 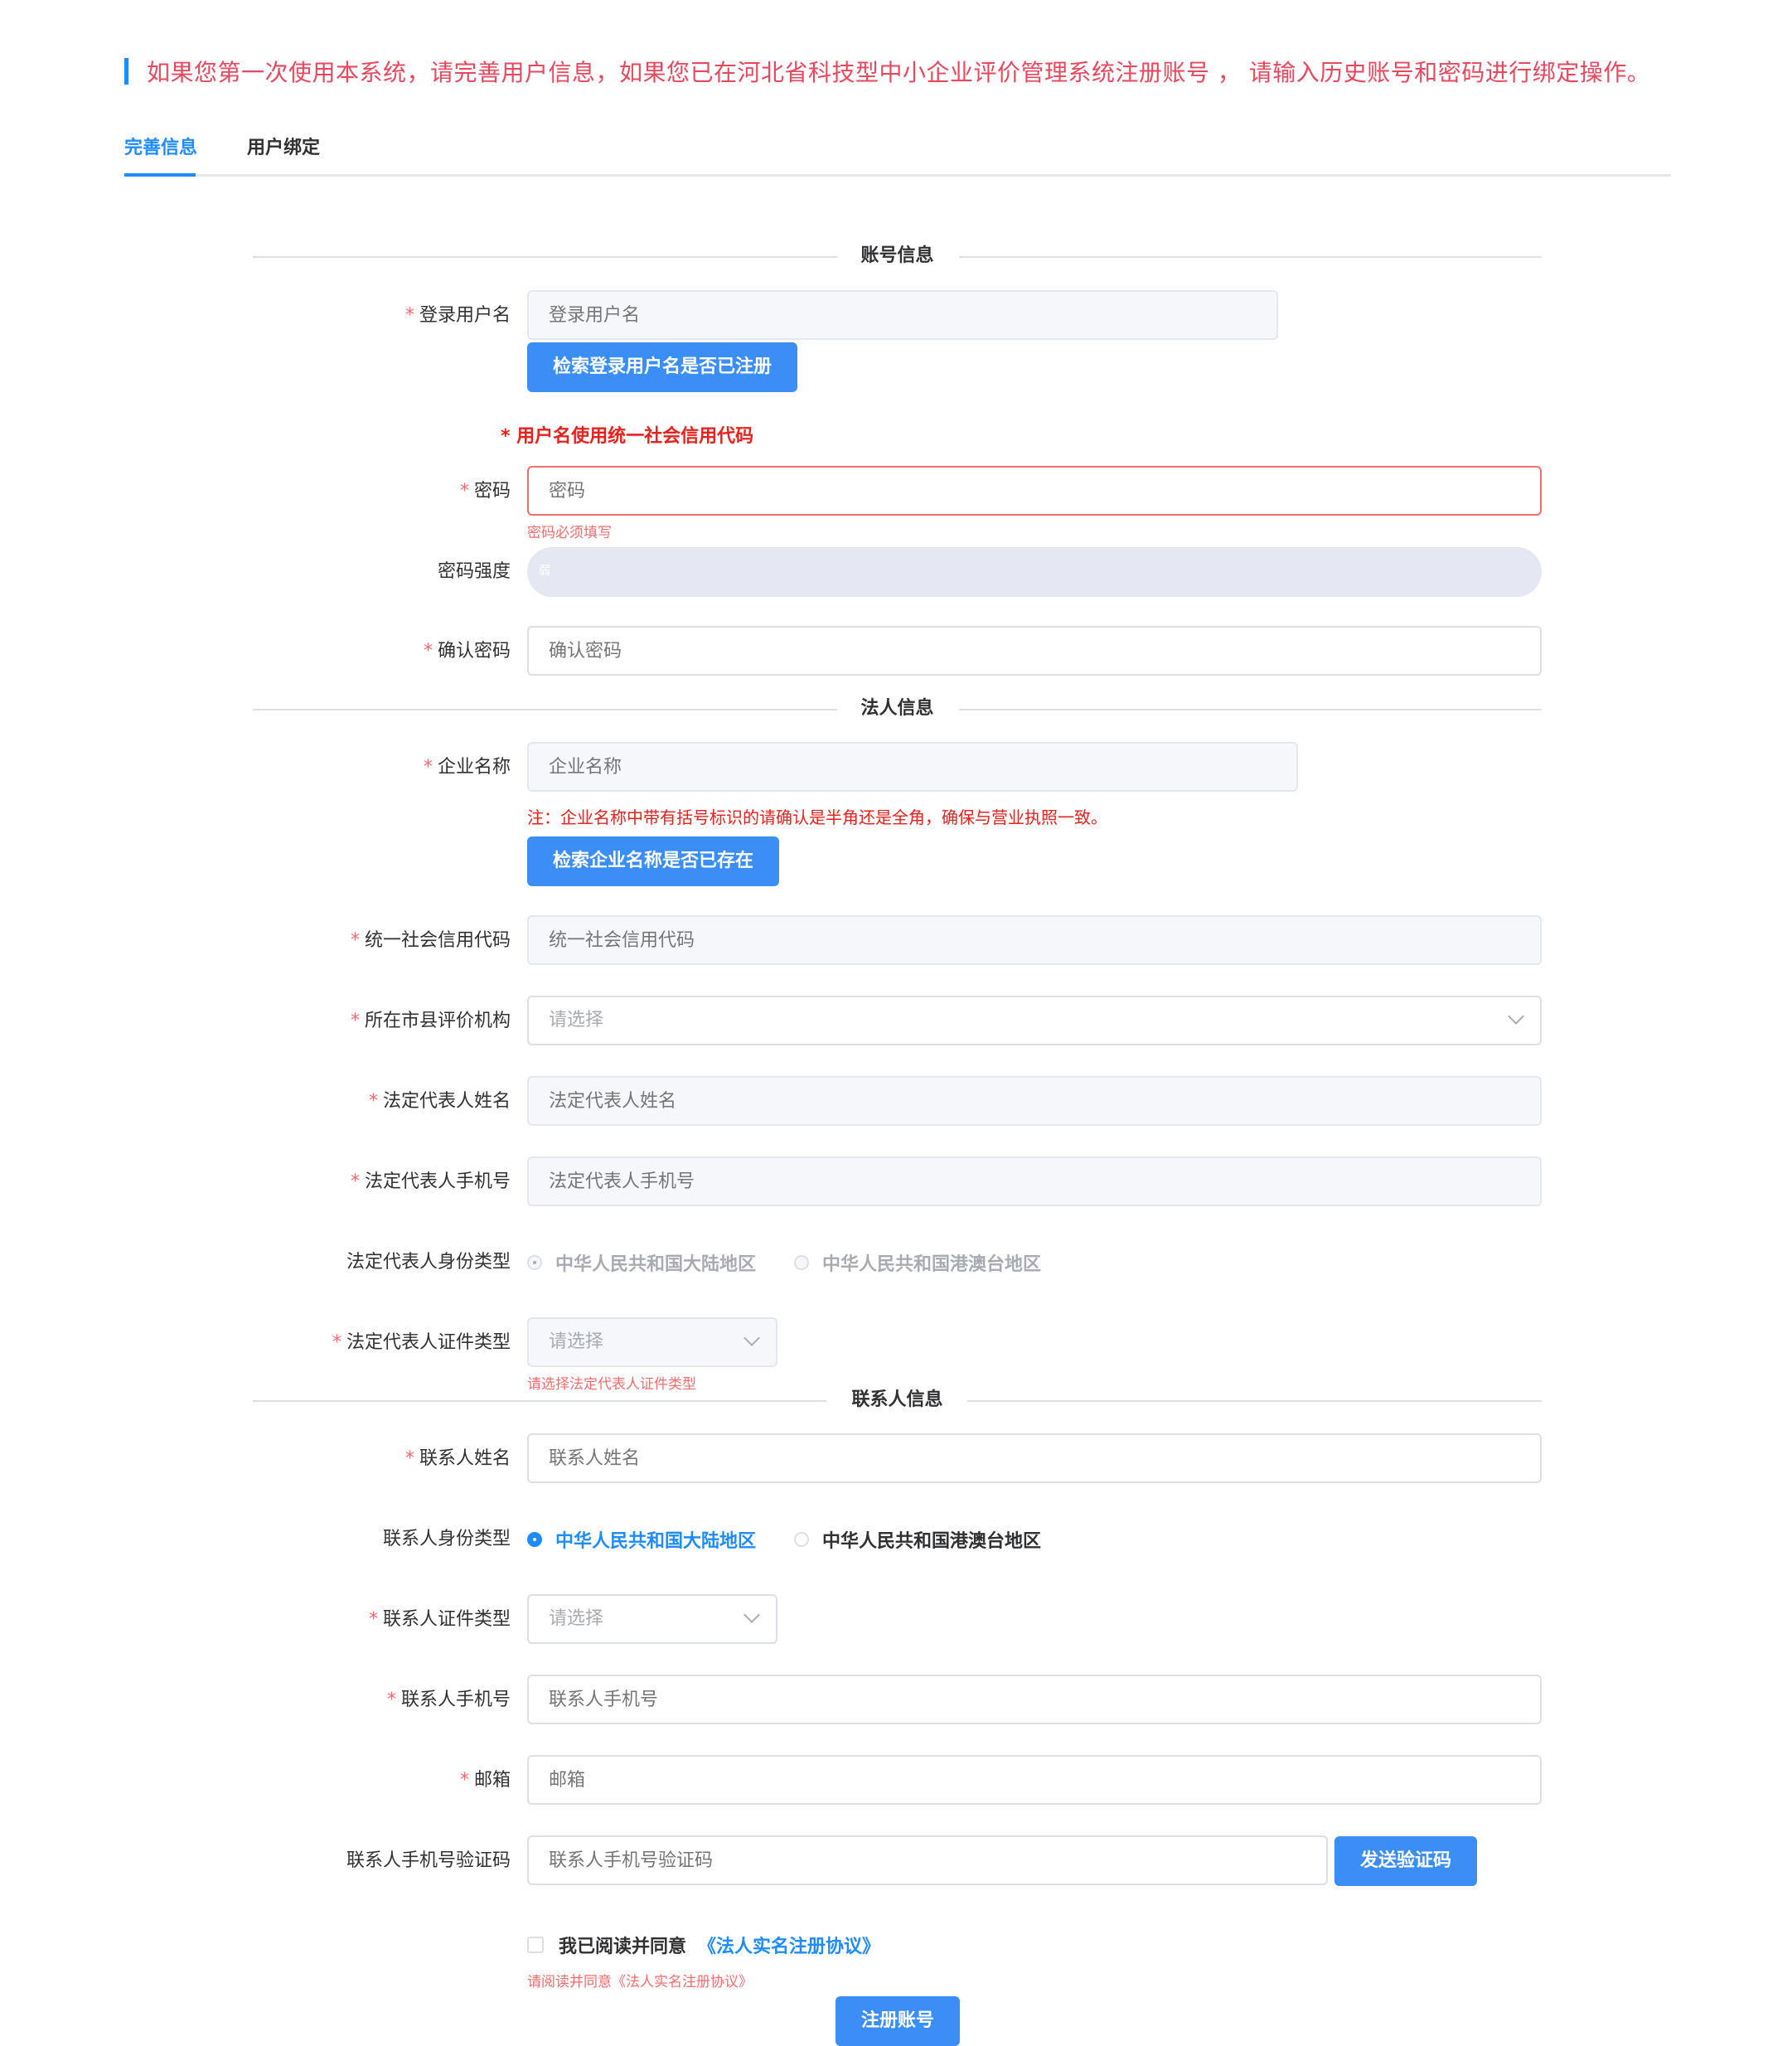 What do you see at coordinates (428, 1860) in the screenshot?
I see `sms-code-label: 联系人手机号验证码` at bounding box center [428, 1860].